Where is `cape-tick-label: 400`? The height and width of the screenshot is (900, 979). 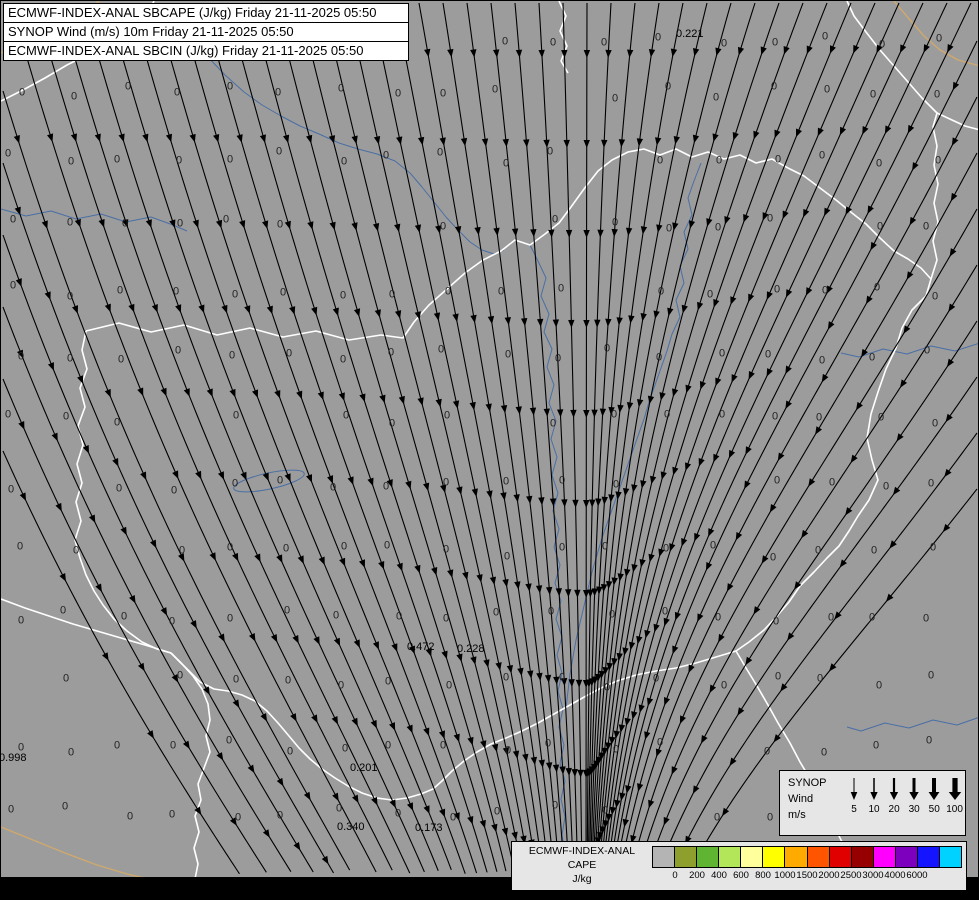 cape-tick-label: 400 is located at coordinates (719, 875).